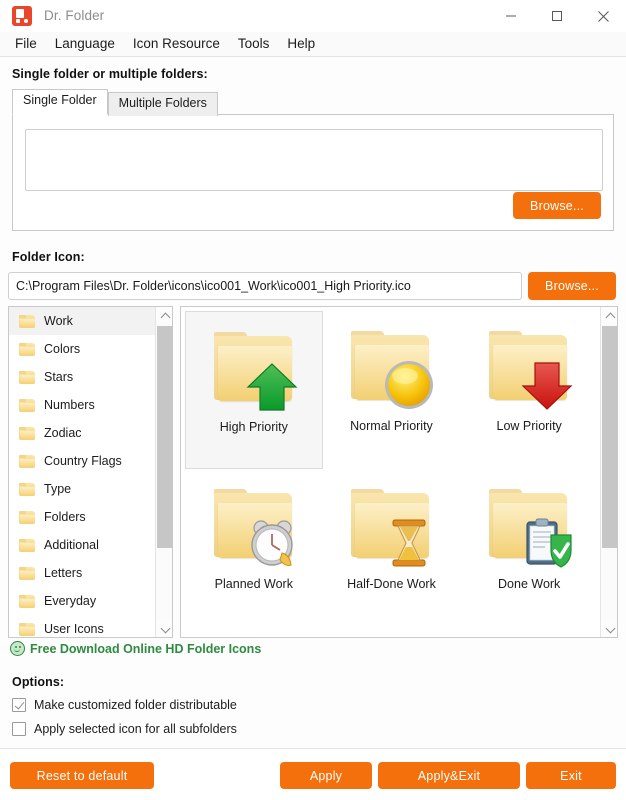 The width and height of the screenshot is (626, 800). I want to click on category-item-label: Zodiac, so click(63, 433).